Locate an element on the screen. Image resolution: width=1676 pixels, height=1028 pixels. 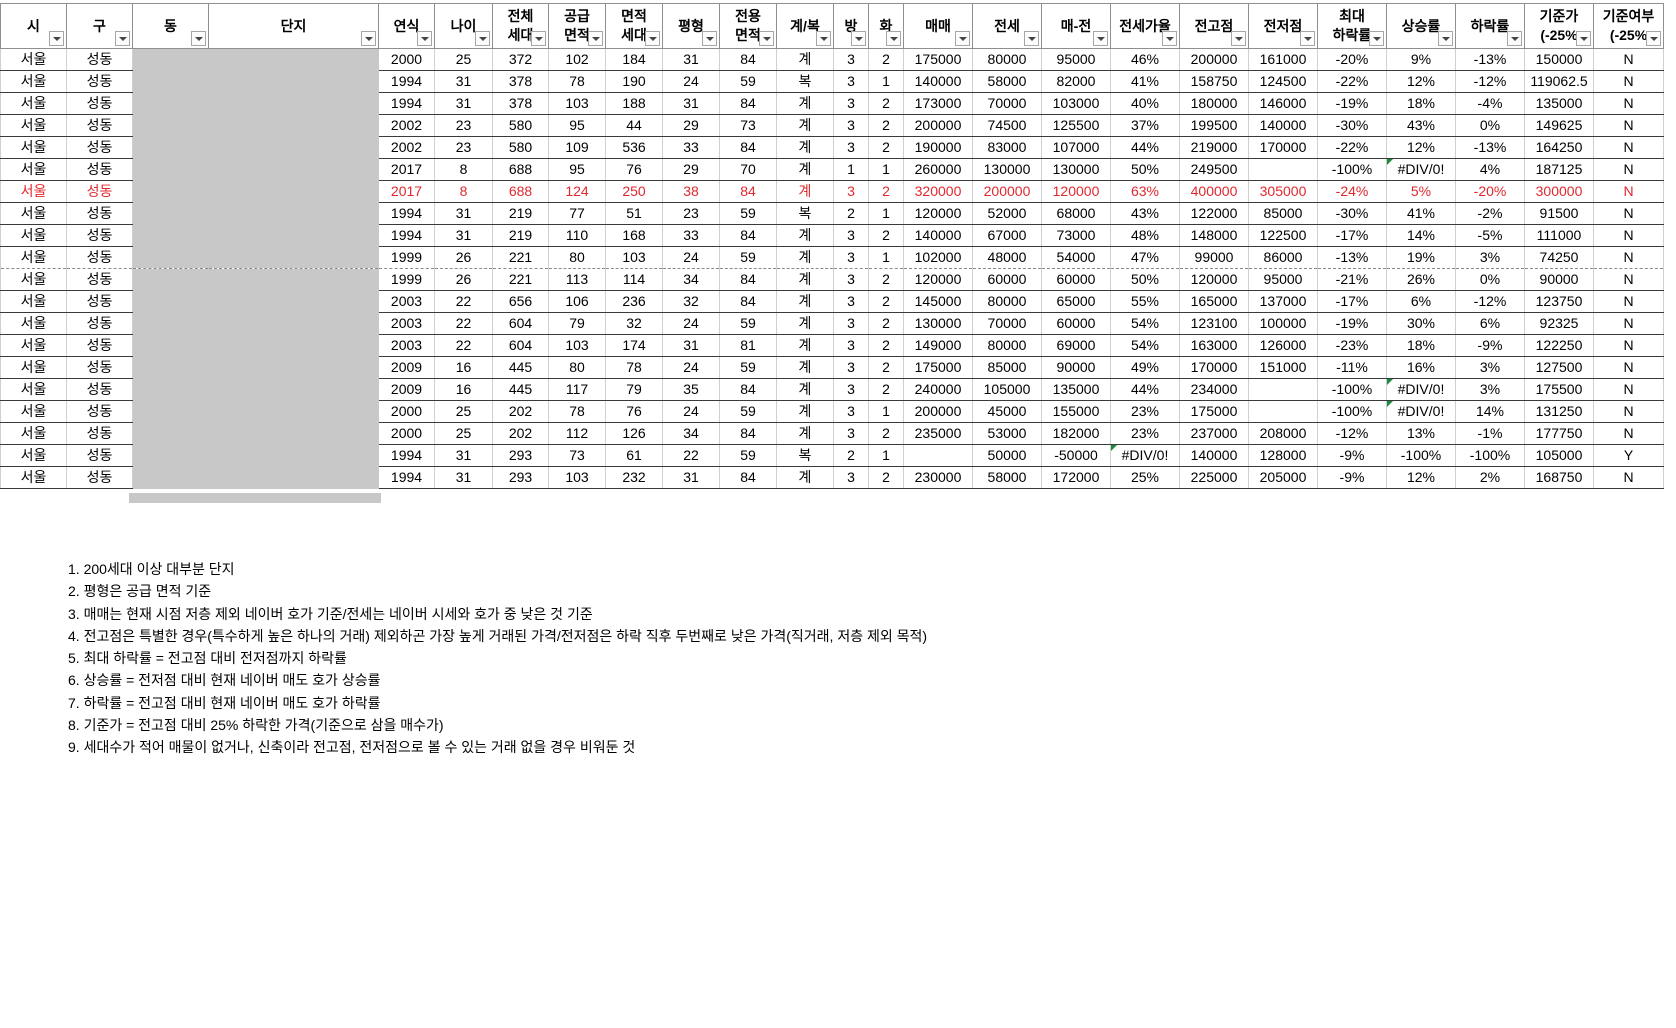
cell-col-area-households: 76 is located at coordinates (634, 411).